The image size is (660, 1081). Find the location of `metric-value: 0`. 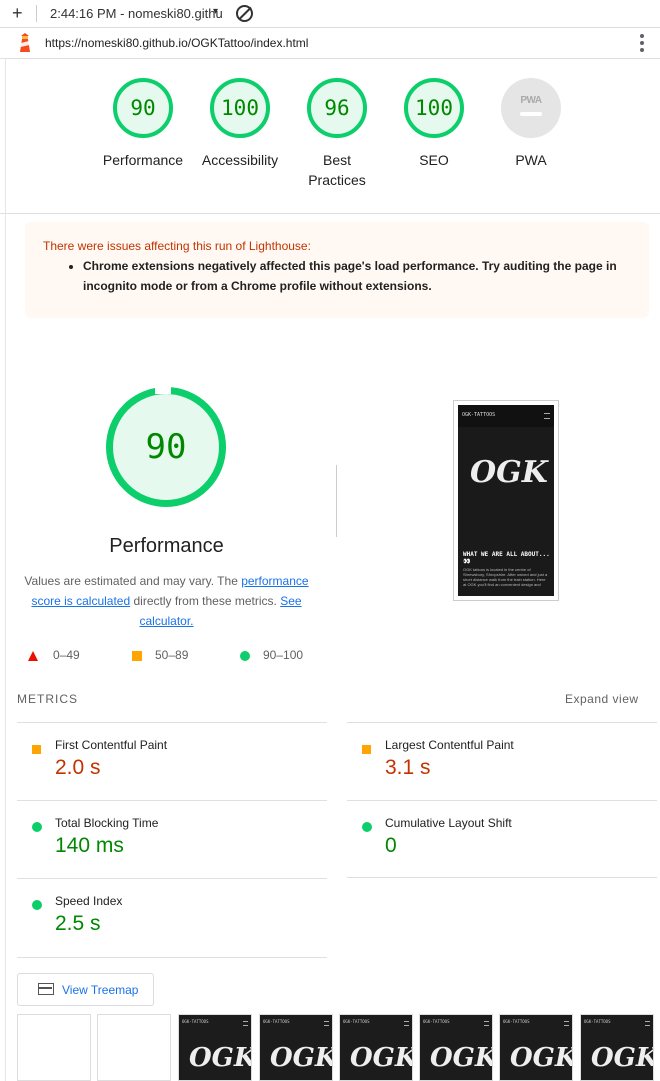

metric-value: 0 is located at coordinates (391, 845).